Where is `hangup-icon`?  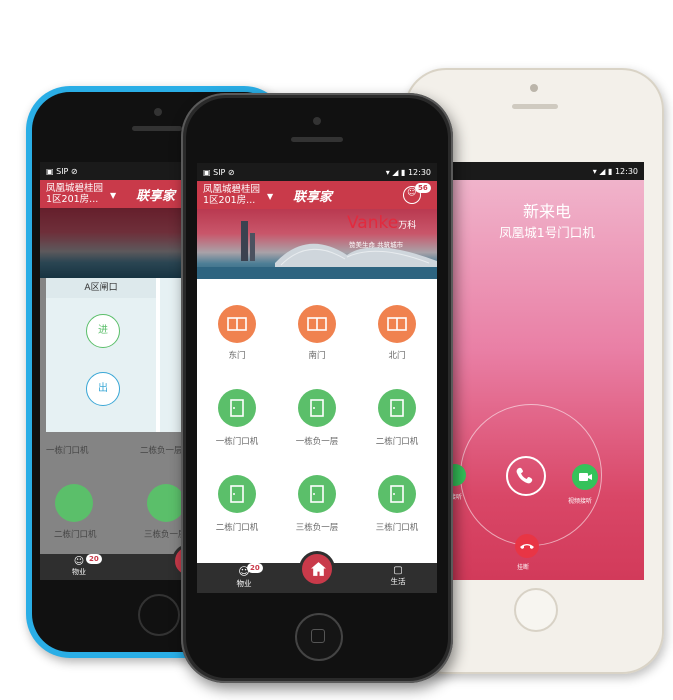
hangup-icon is located at coordinates (527, 546).